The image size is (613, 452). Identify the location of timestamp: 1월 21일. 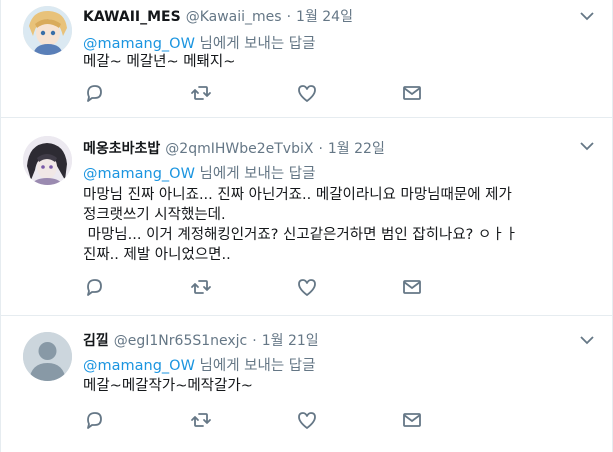
(290, 340).